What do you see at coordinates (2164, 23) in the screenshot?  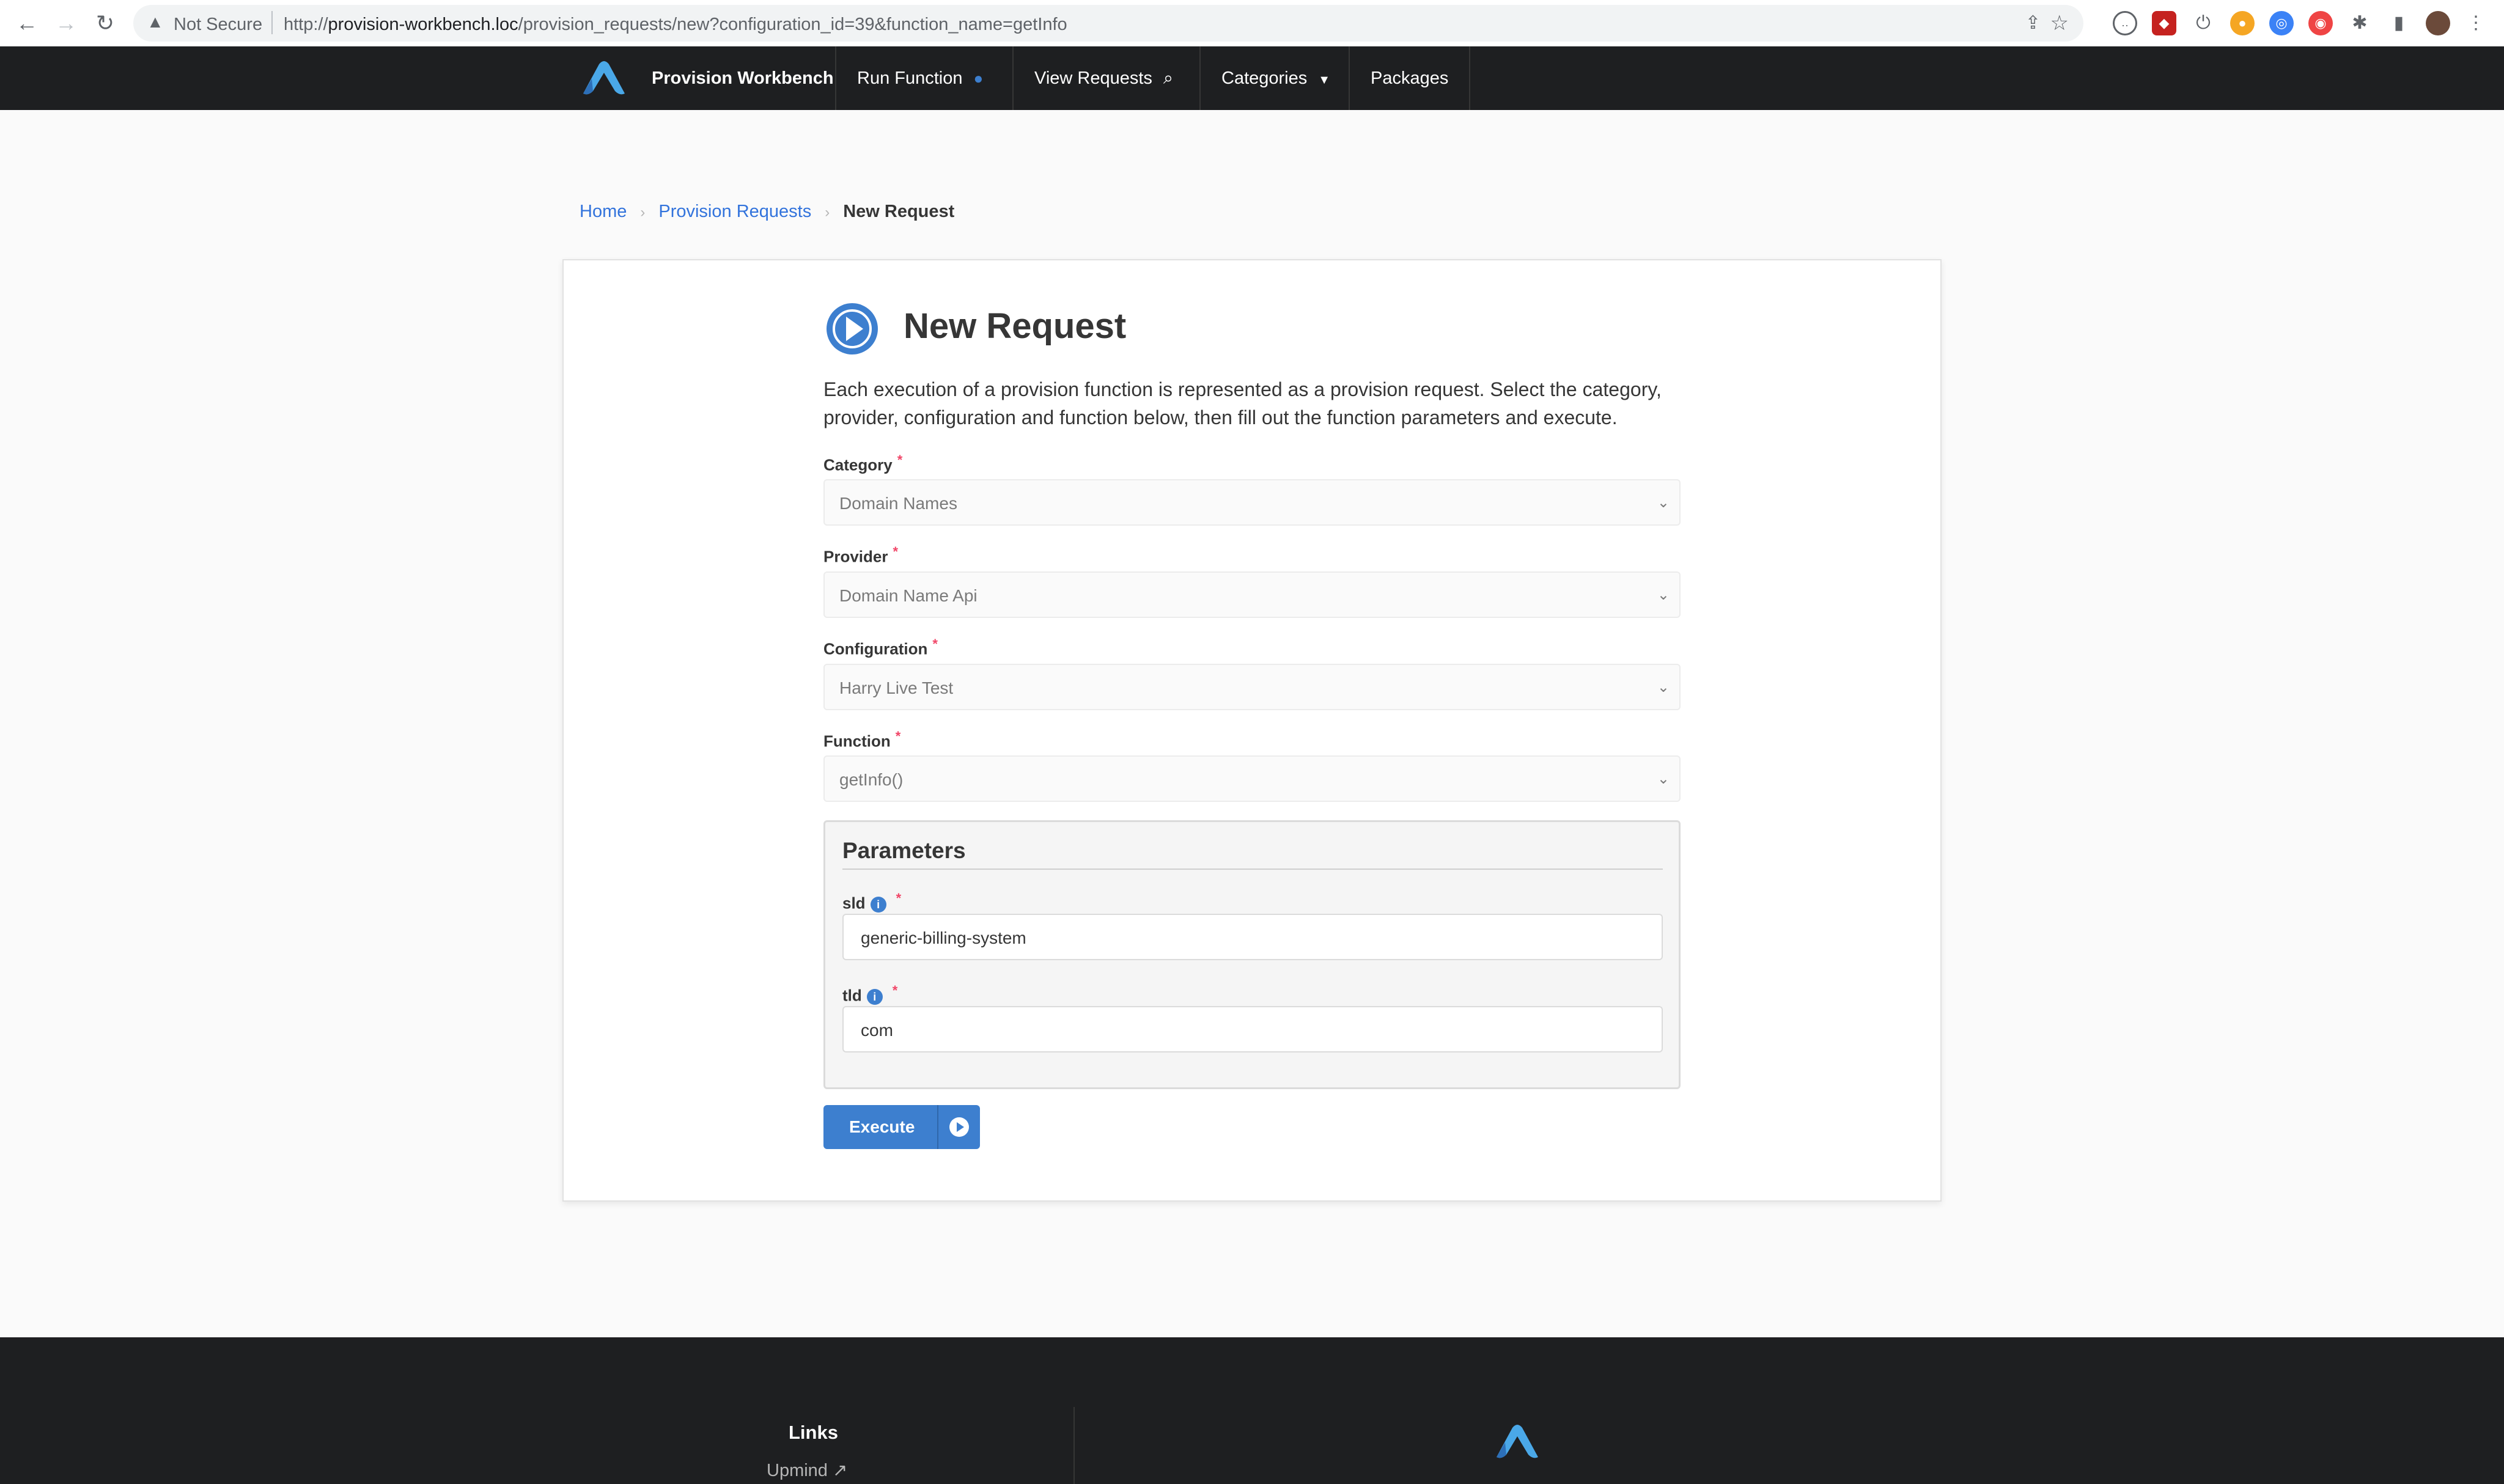 I see `ublock-icon: ◆` at bounding box center [2164, 23].